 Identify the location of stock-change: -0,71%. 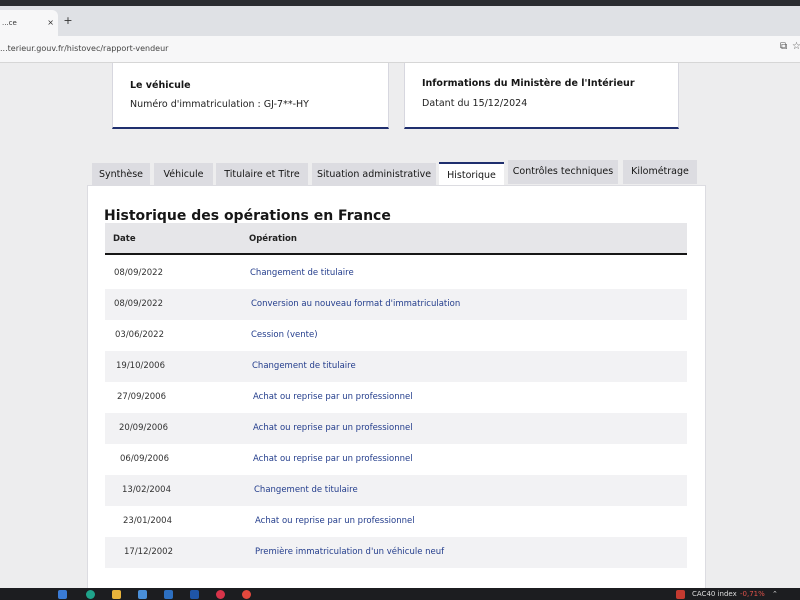
(752, 594).